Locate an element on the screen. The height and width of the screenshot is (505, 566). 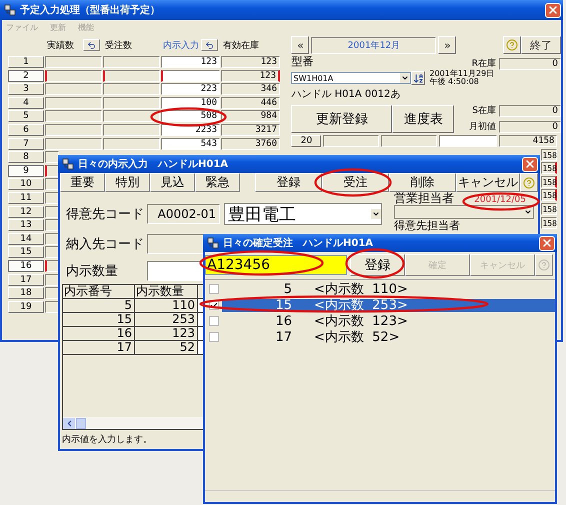
table-cell: 52 is located at coordinates (166, 348).